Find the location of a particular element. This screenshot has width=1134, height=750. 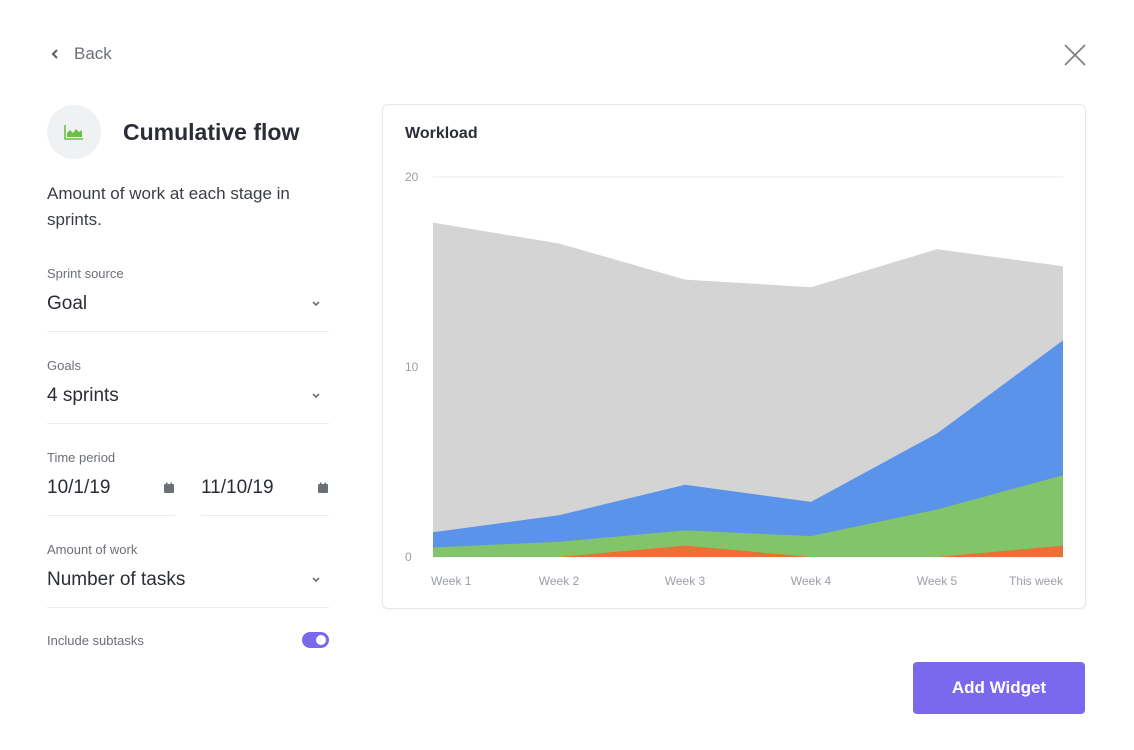

area-chart-icon is located at coordinates (73, 132).